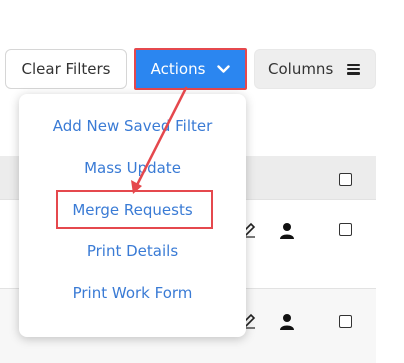 The image size is (404, 363). I want to click on clear-filters-button: Clear Filters, so click(66, 69).